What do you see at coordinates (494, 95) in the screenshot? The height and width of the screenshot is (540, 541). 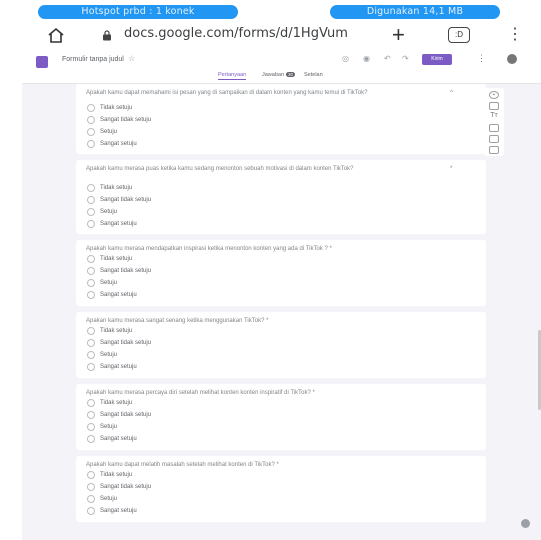 I see `add-circle-icon: +` at bounding box center [494, 95].